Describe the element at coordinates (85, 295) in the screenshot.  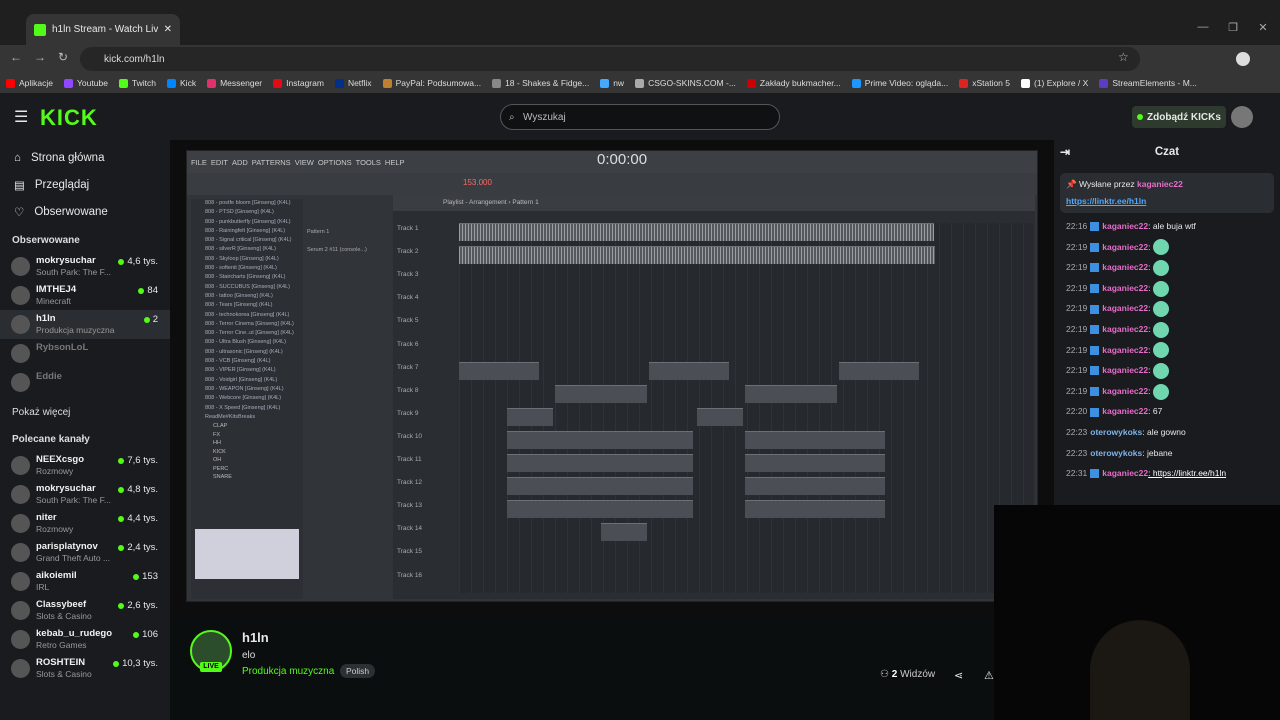
I see `channel-IMTHEJ4: IMTHEJ4 Minecraft 84` at that location.